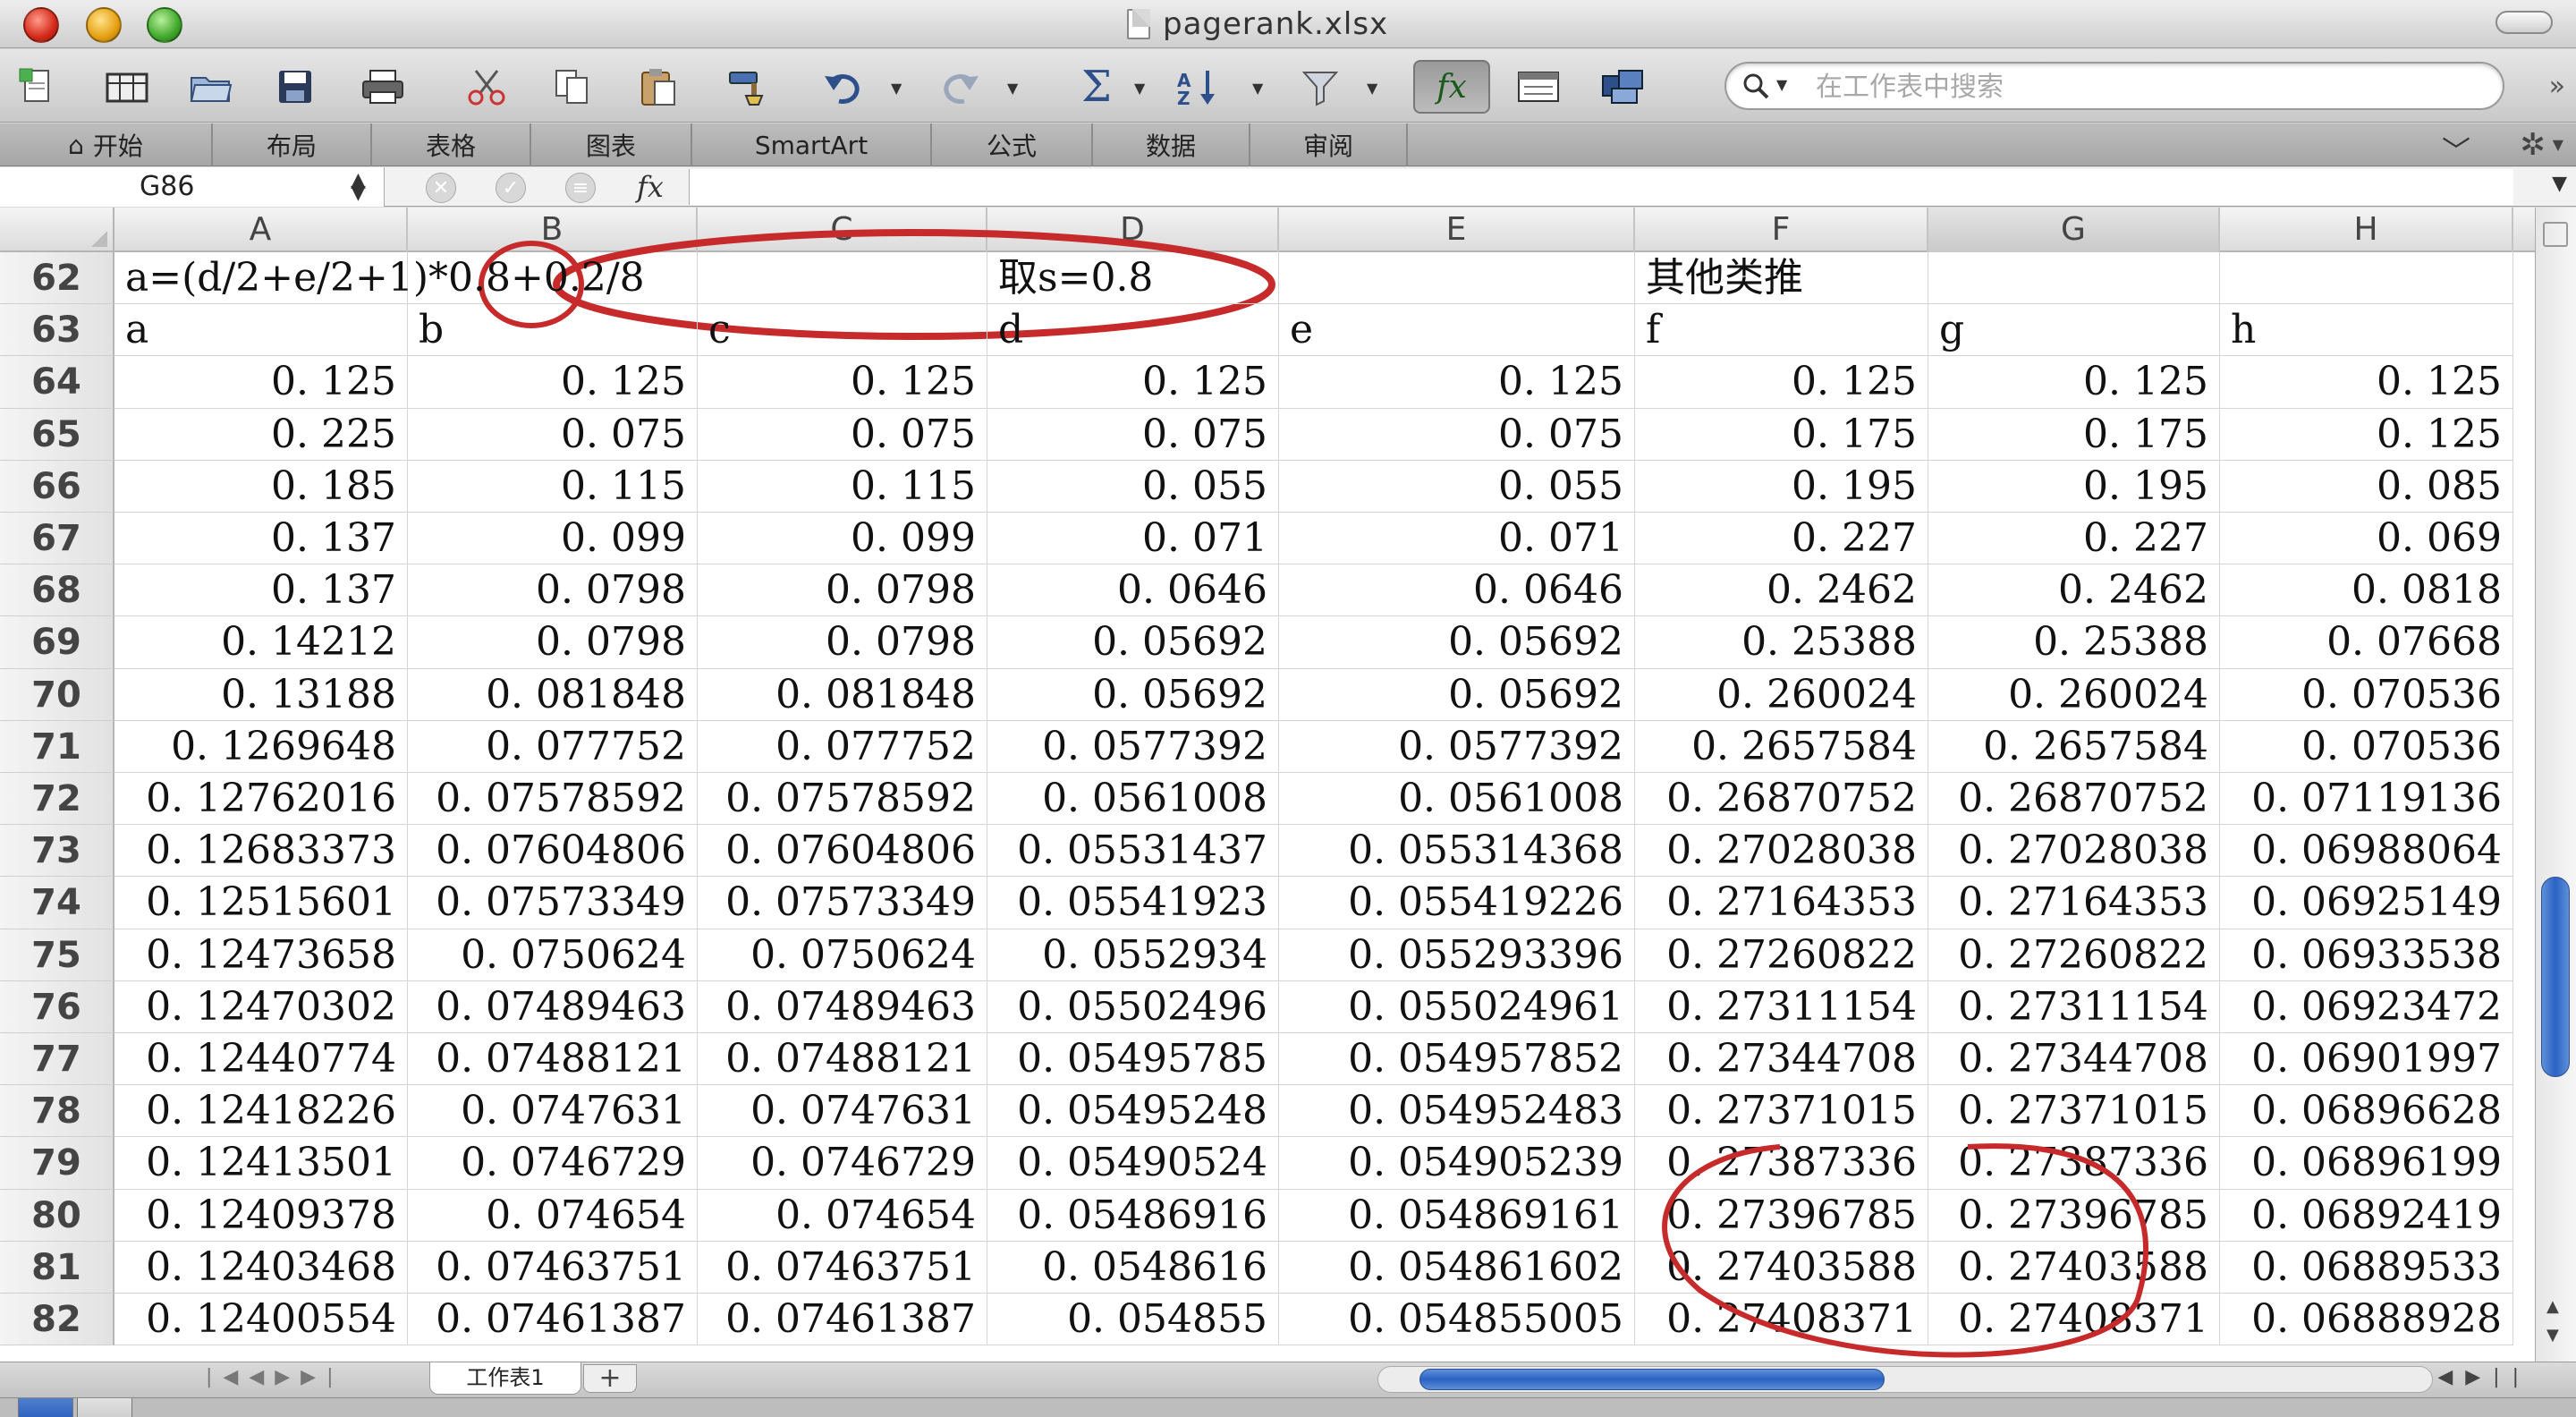  What do you see at coordinates (2074, 331) in the screenshot?
I see `cell: g` at bounding box center [2074, 331].